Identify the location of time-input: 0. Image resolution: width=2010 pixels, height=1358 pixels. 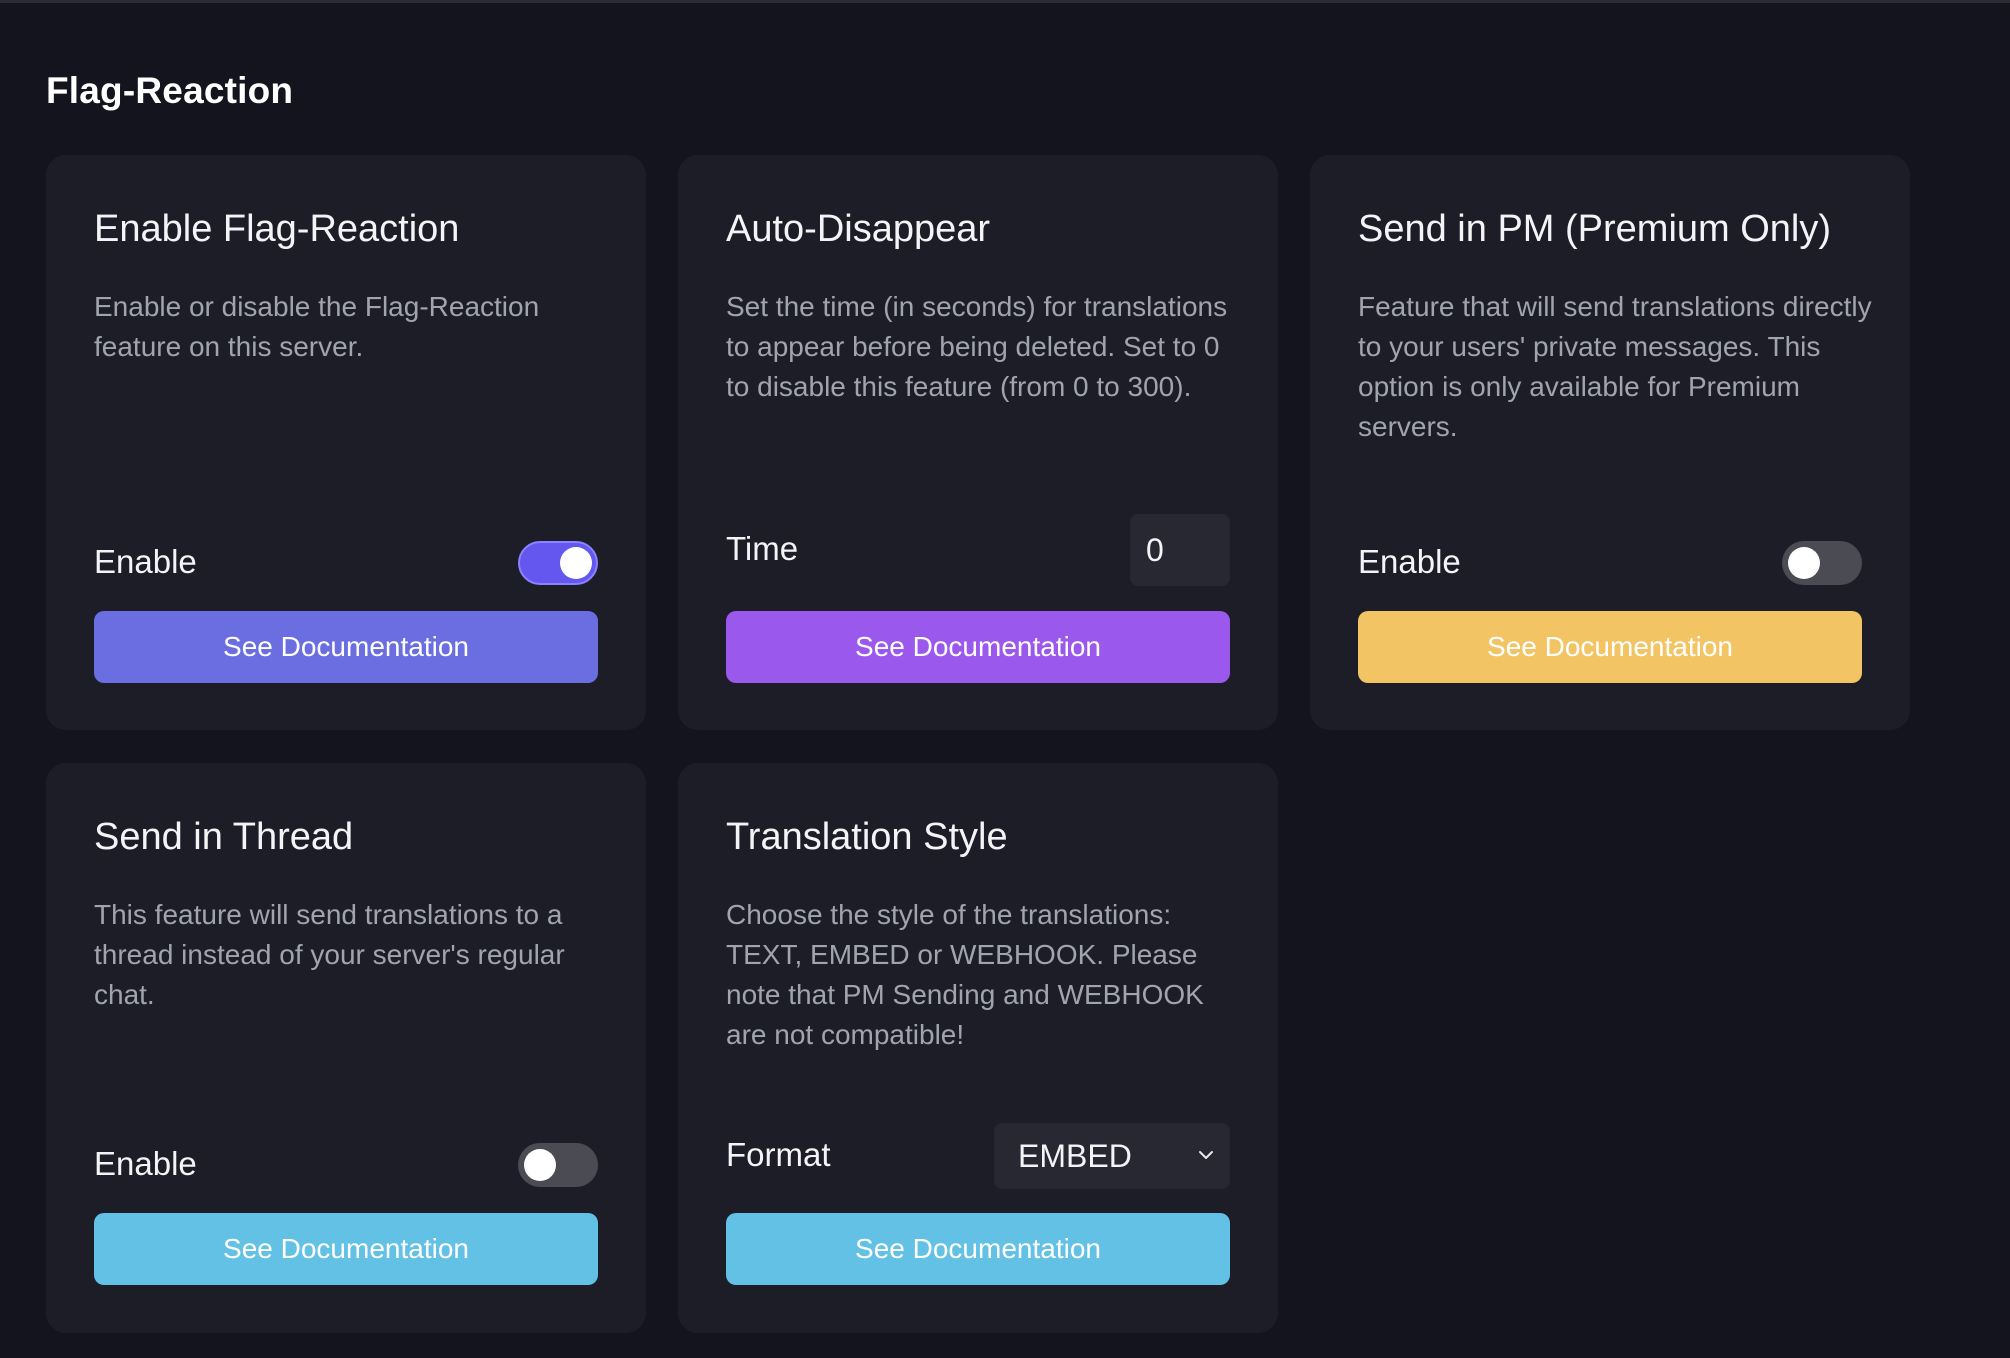
(1180, 550).